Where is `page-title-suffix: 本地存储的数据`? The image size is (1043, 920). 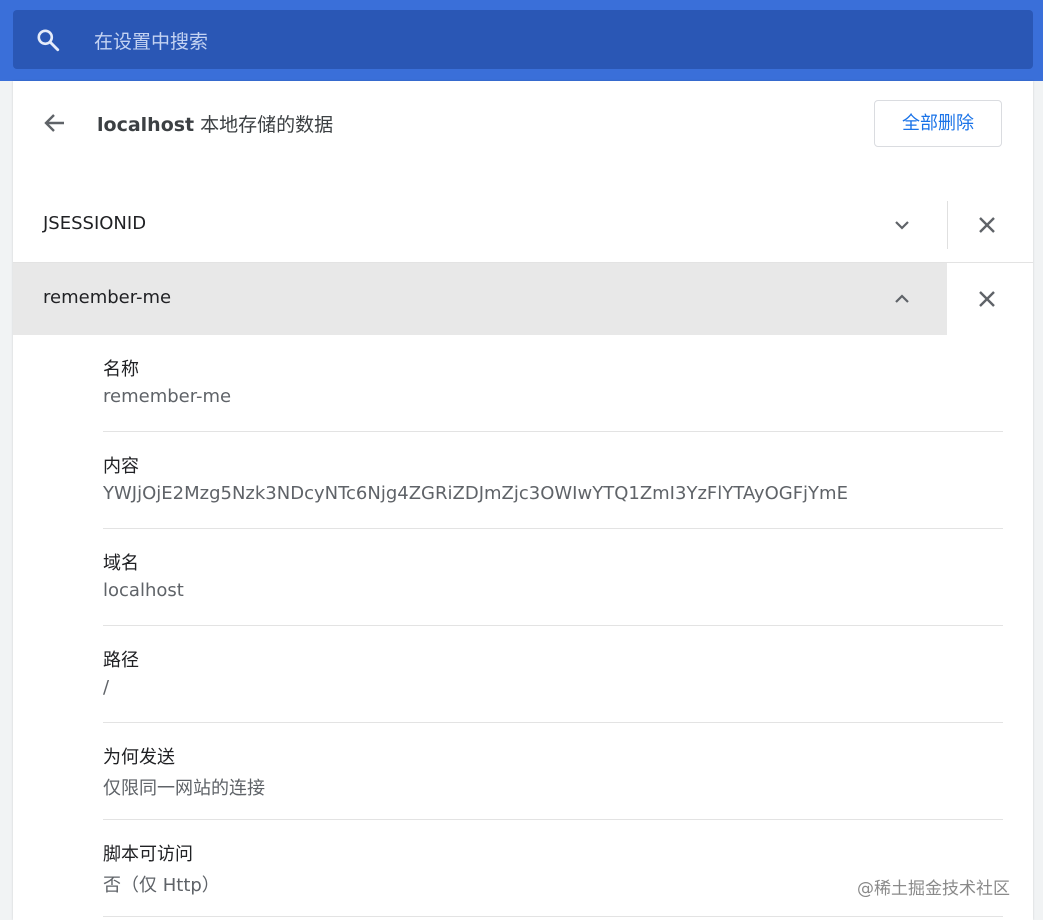 page-title-suffix: 本地存储的数据 is located at coordinates (264, 125).